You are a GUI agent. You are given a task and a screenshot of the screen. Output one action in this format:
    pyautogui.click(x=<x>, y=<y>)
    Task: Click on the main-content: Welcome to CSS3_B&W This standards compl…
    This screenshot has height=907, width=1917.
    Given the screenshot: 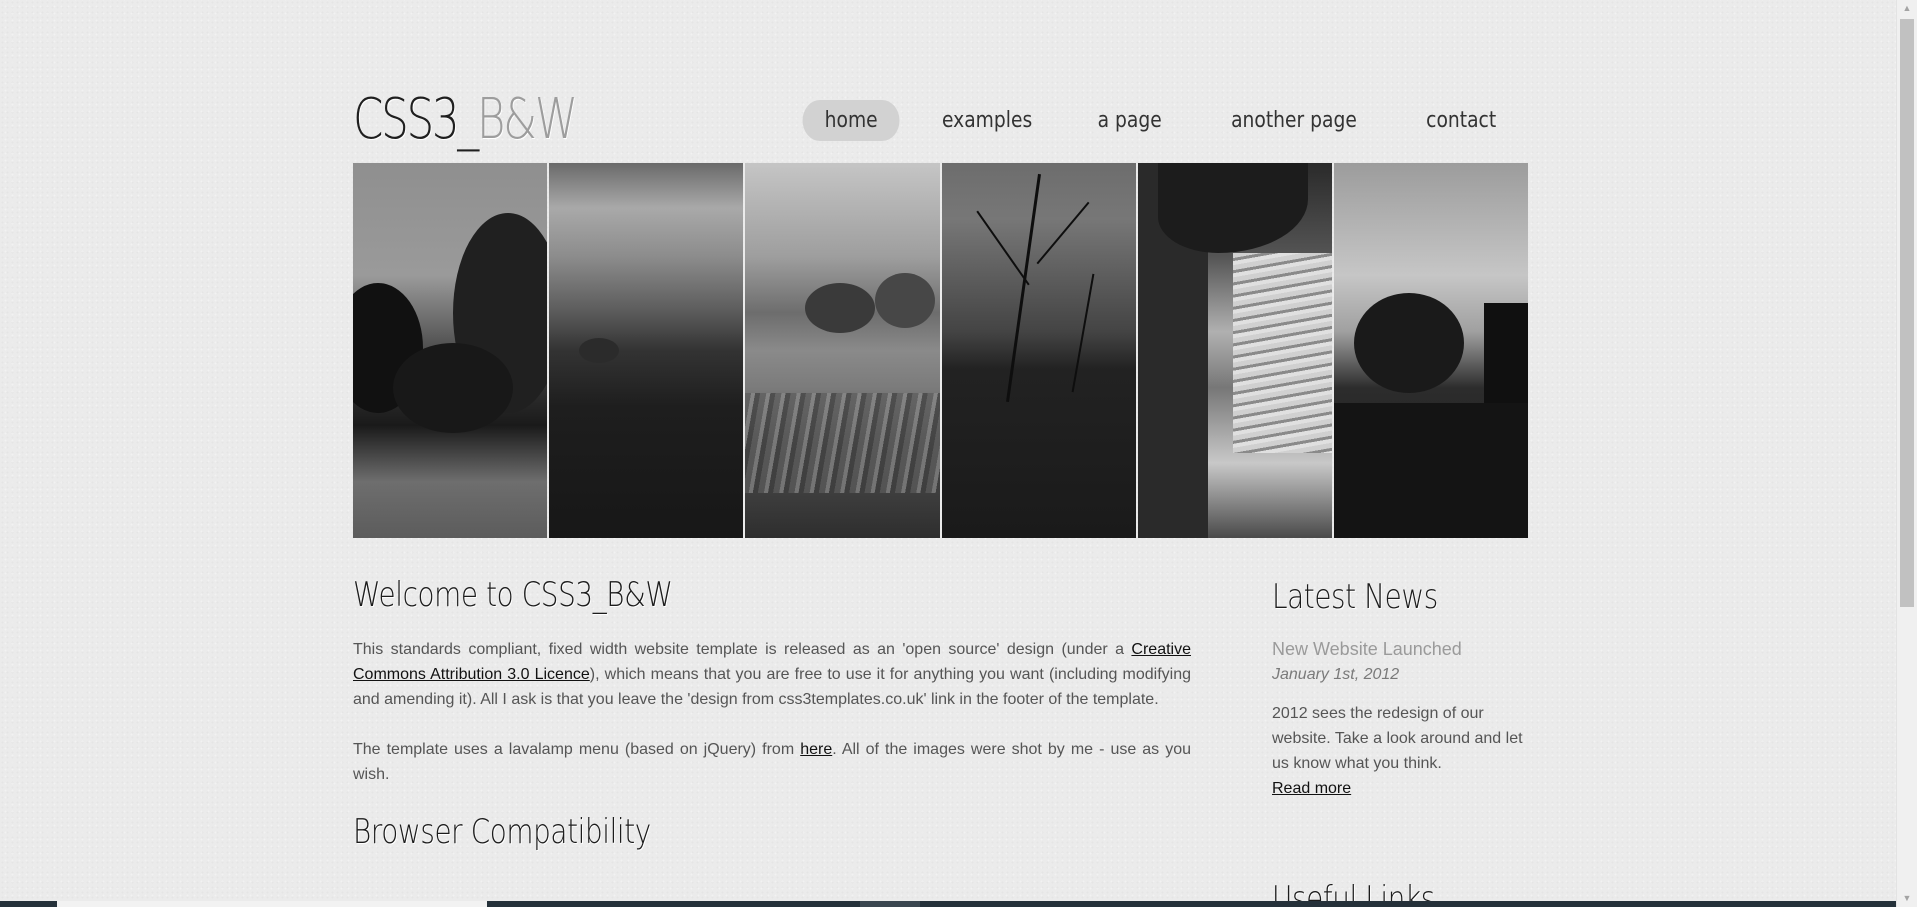 What is the action you would take?
    pyautogui.click(x=772, y=713)
    